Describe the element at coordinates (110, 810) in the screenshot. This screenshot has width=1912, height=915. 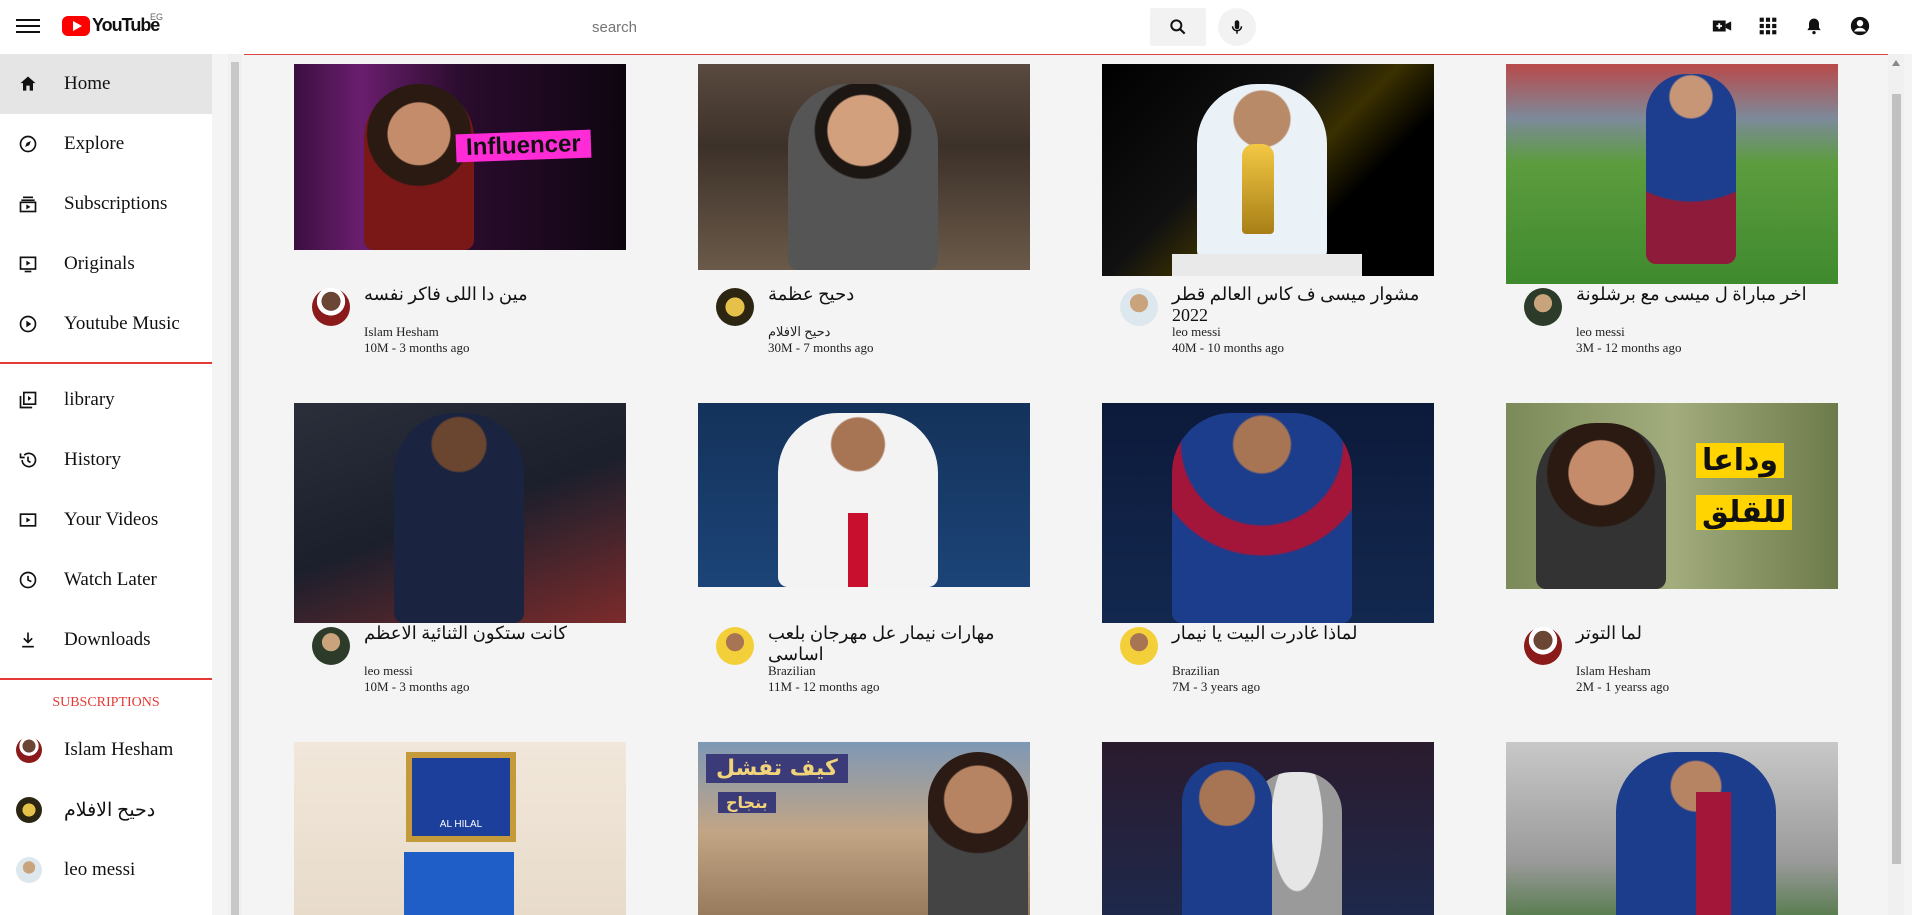
I see `subscription-label: دحيح الافلام` at that location.